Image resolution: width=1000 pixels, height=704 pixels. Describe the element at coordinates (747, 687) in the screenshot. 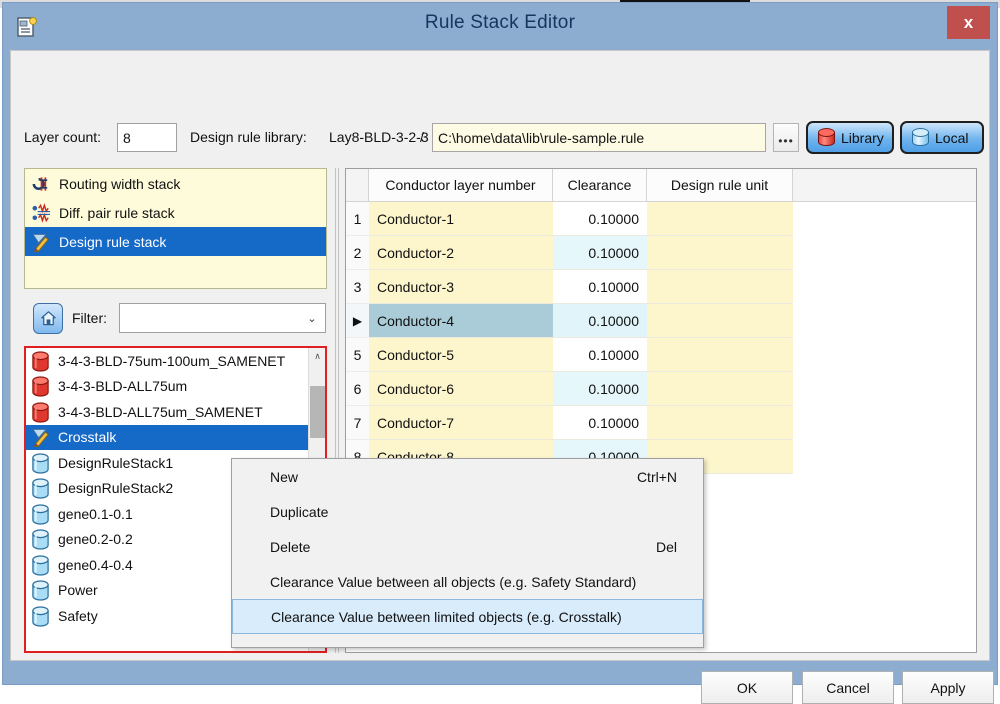

I see `ok-button: OK` at that location.